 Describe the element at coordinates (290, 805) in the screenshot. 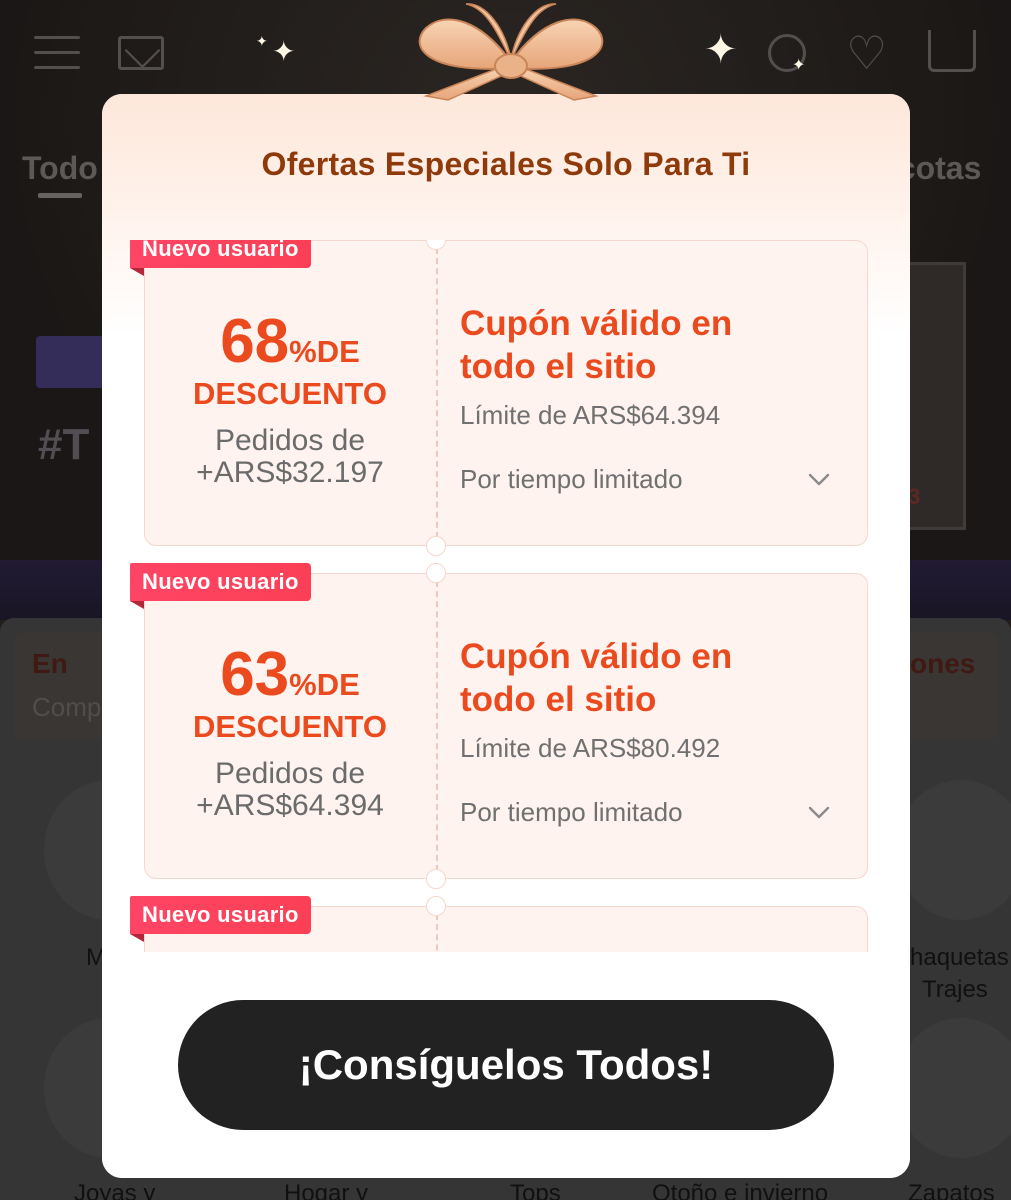

I see `minimum-order-amount: +ARS$64.394` at that location.